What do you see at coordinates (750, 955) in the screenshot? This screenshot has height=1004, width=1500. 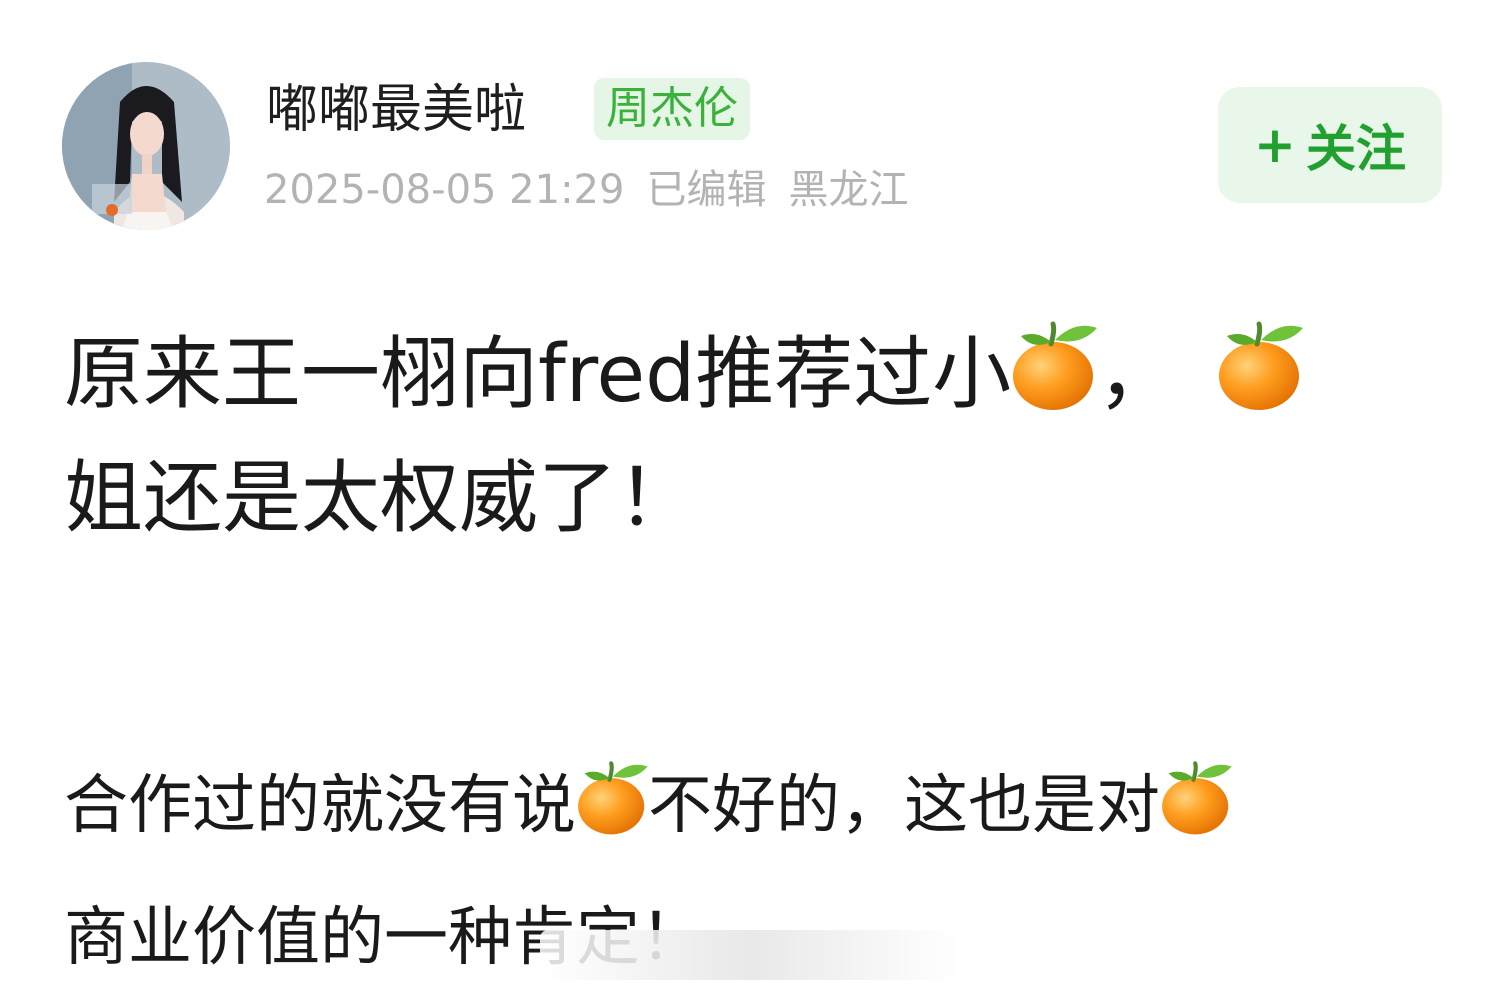 I see `watermark-overlay` at bounding box center [750, 955].